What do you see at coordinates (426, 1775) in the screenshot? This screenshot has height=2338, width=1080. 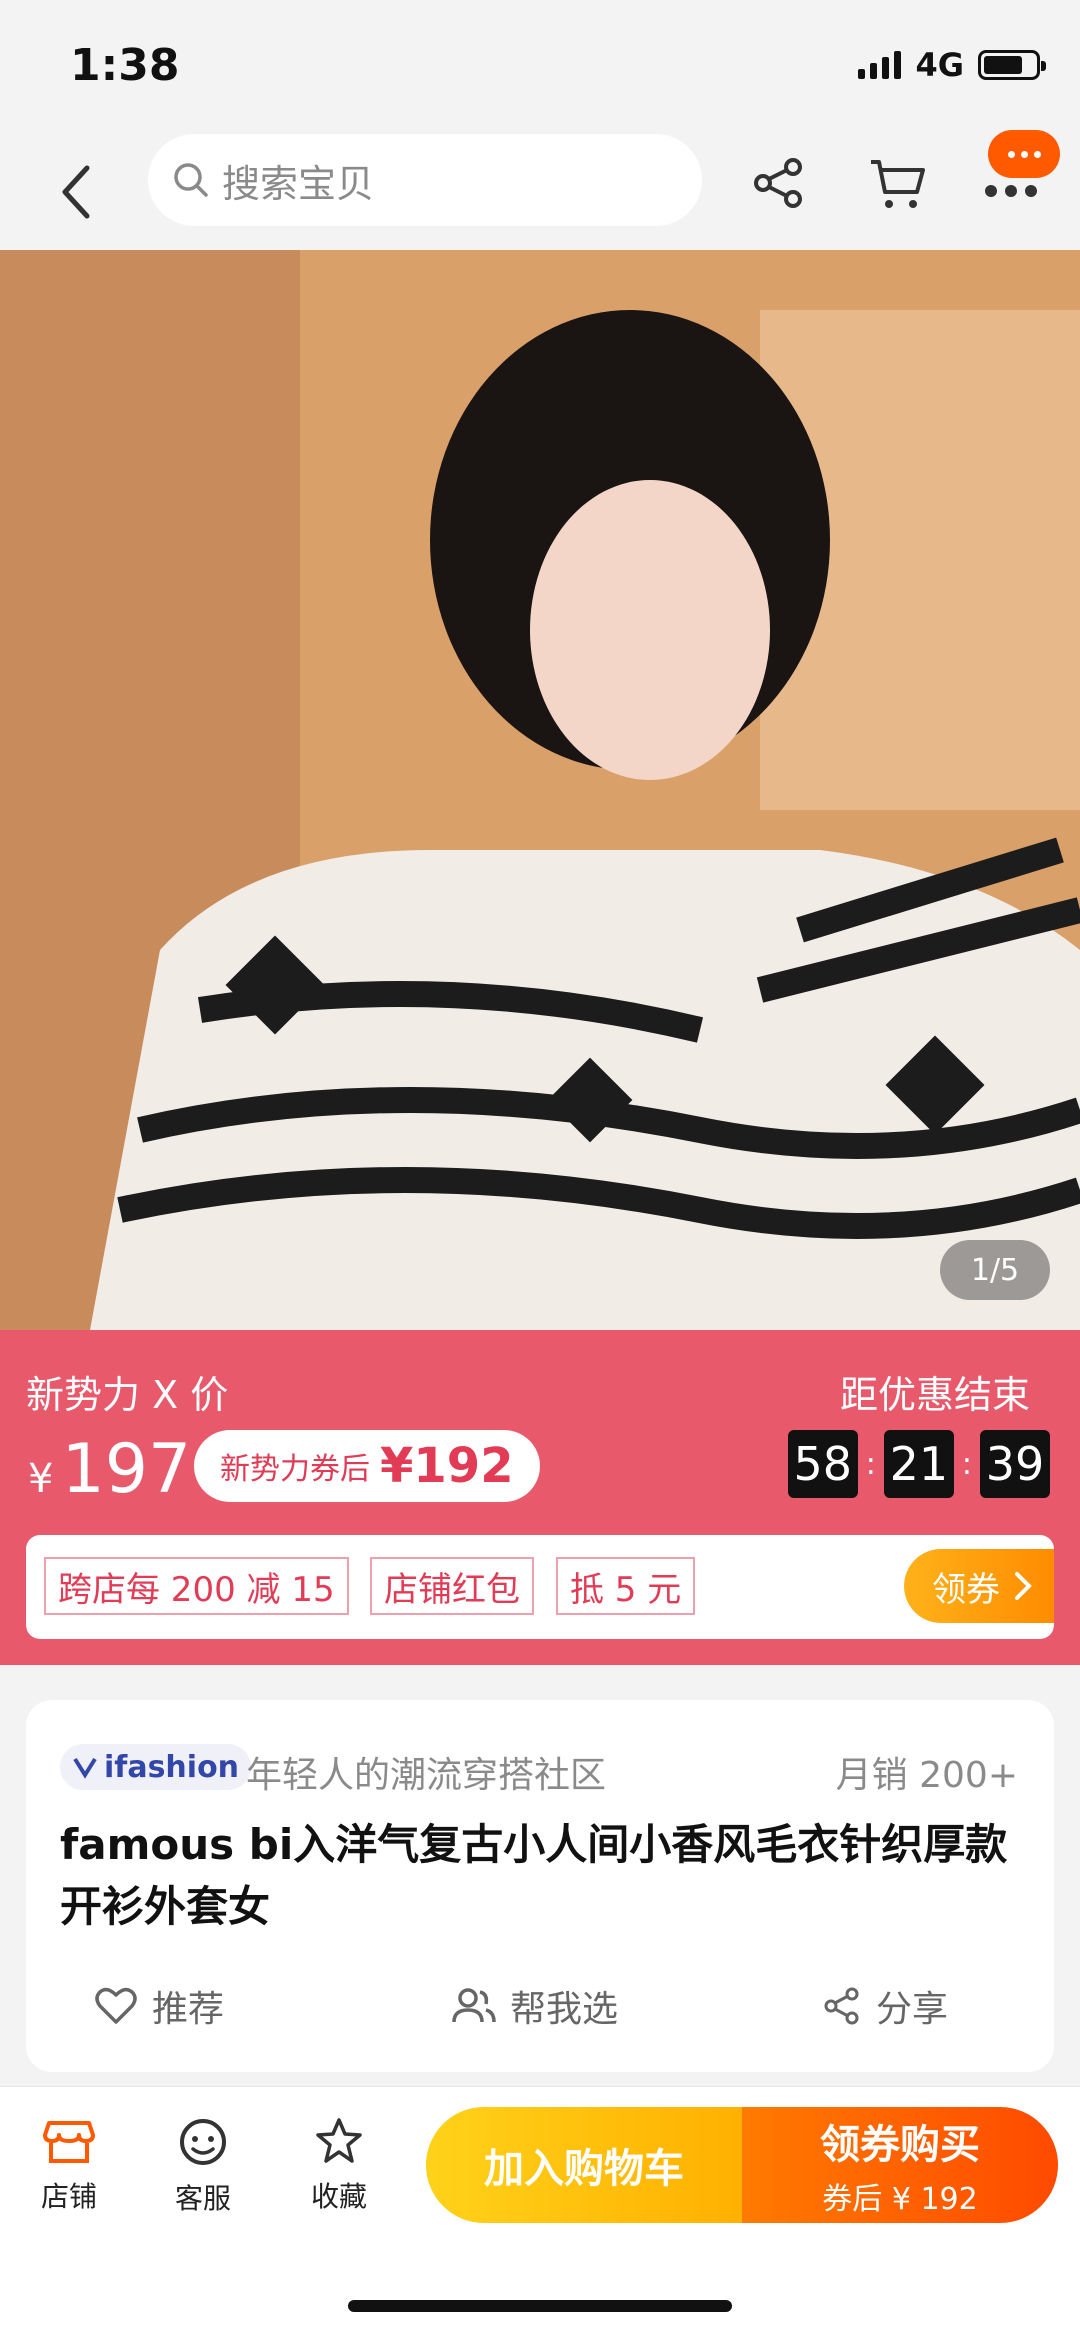 I see `brand-tagline: 年轻人的潮流穿搭社区` at bounding box center [426, 1775].